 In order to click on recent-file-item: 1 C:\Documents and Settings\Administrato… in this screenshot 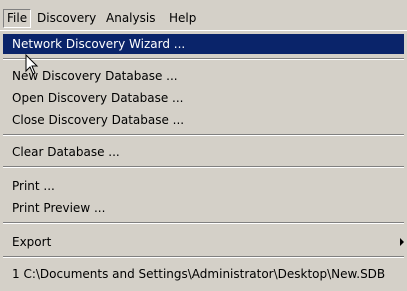, I will do `click(203, 274)`.